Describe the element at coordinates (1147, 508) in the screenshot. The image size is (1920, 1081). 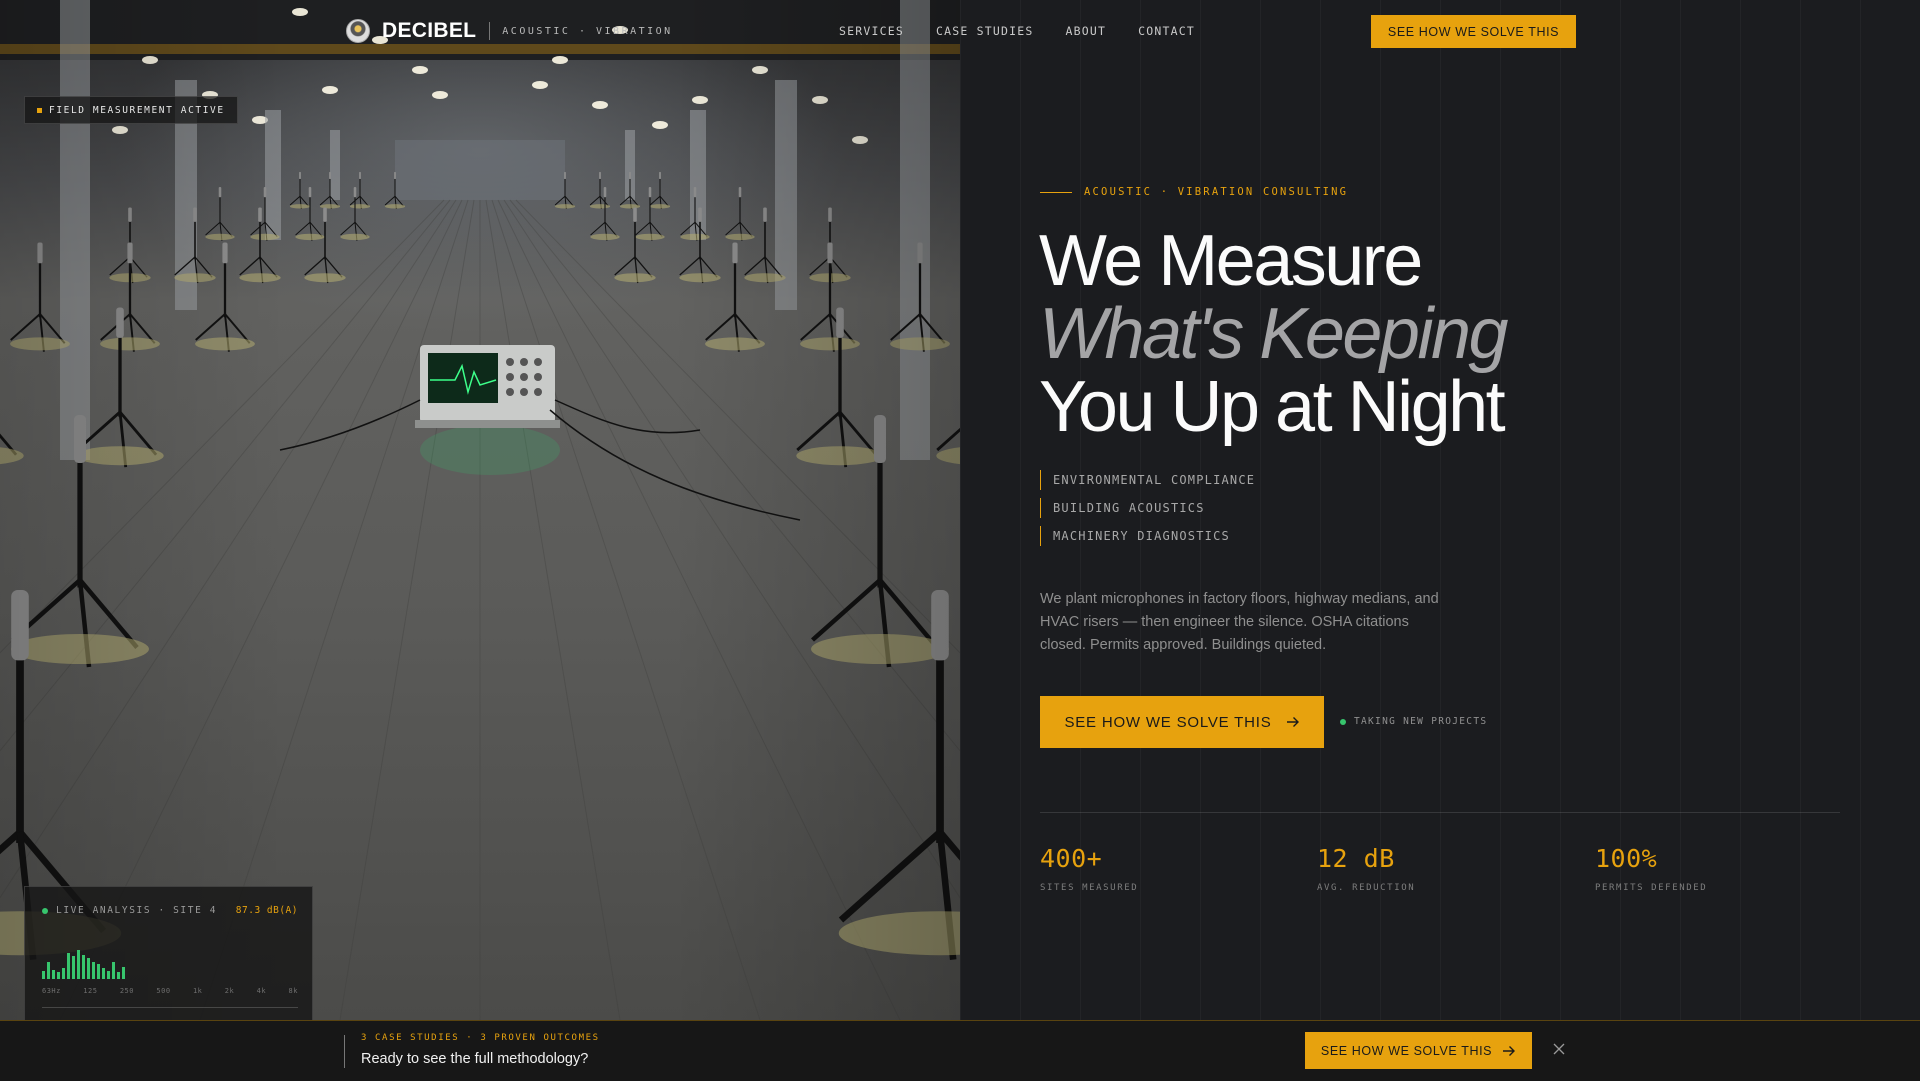
I see `service-tag: BUILDING ACOUSTICS` at that location.